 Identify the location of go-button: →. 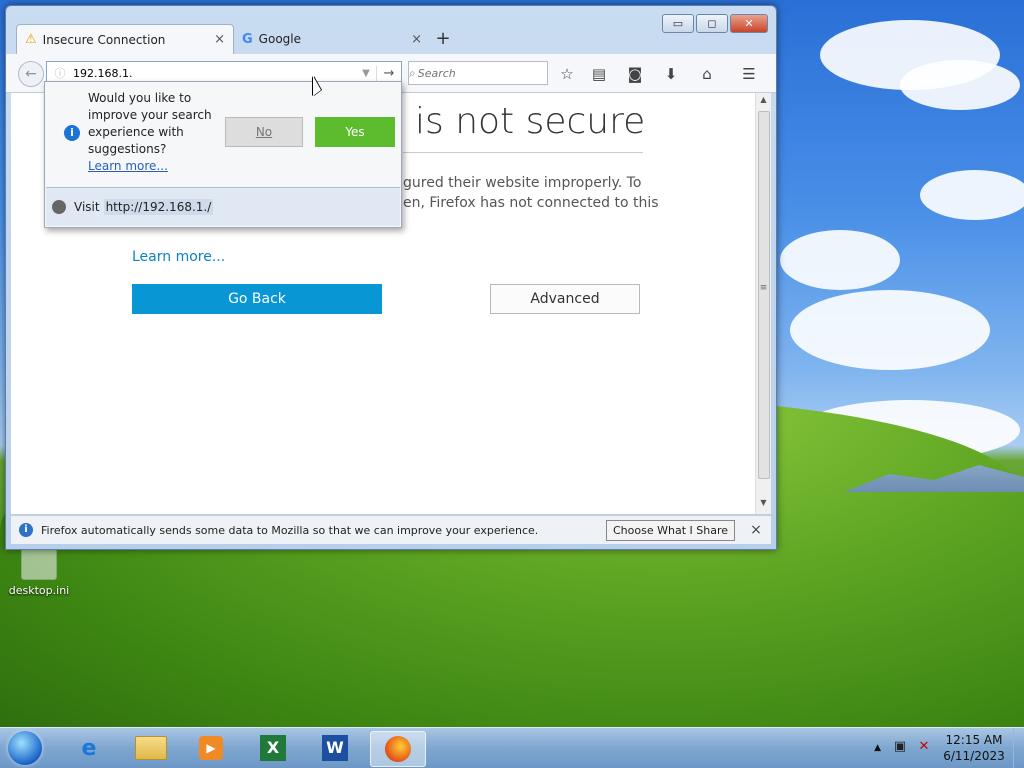
(388, 73).